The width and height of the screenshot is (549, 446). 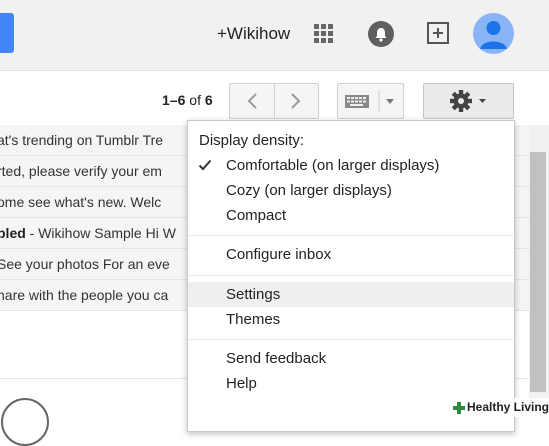 What do you see at coordinates (166, 100) in the screenshot?
I see `pager-start: 1` at bounding box center [166, 100].